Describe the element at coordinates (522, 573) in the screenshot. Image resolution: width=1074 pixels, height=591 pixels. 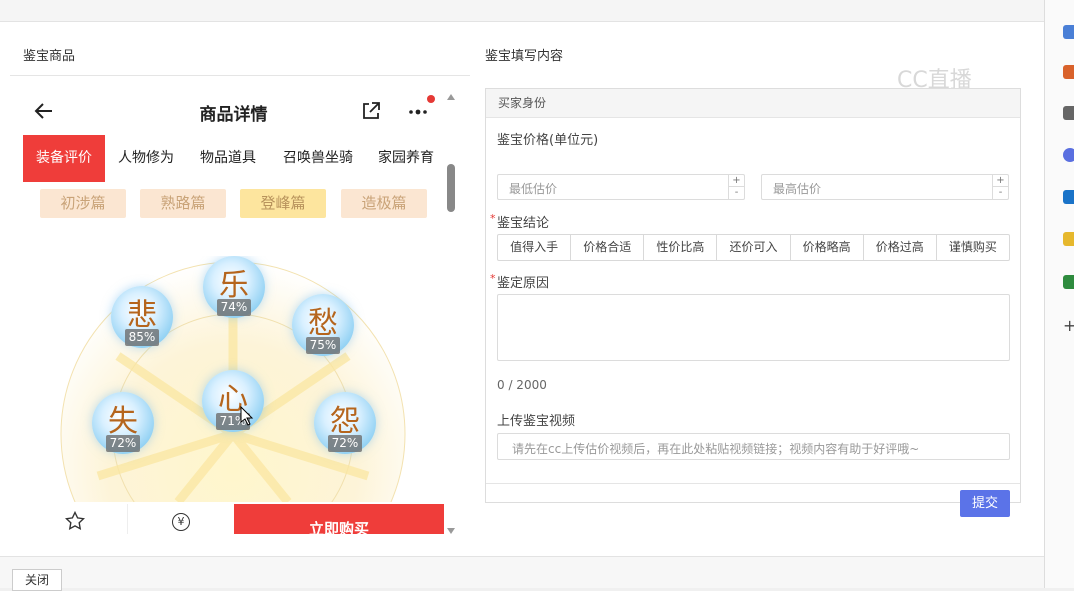
I see `dialog-footer: 关闭` at that location.